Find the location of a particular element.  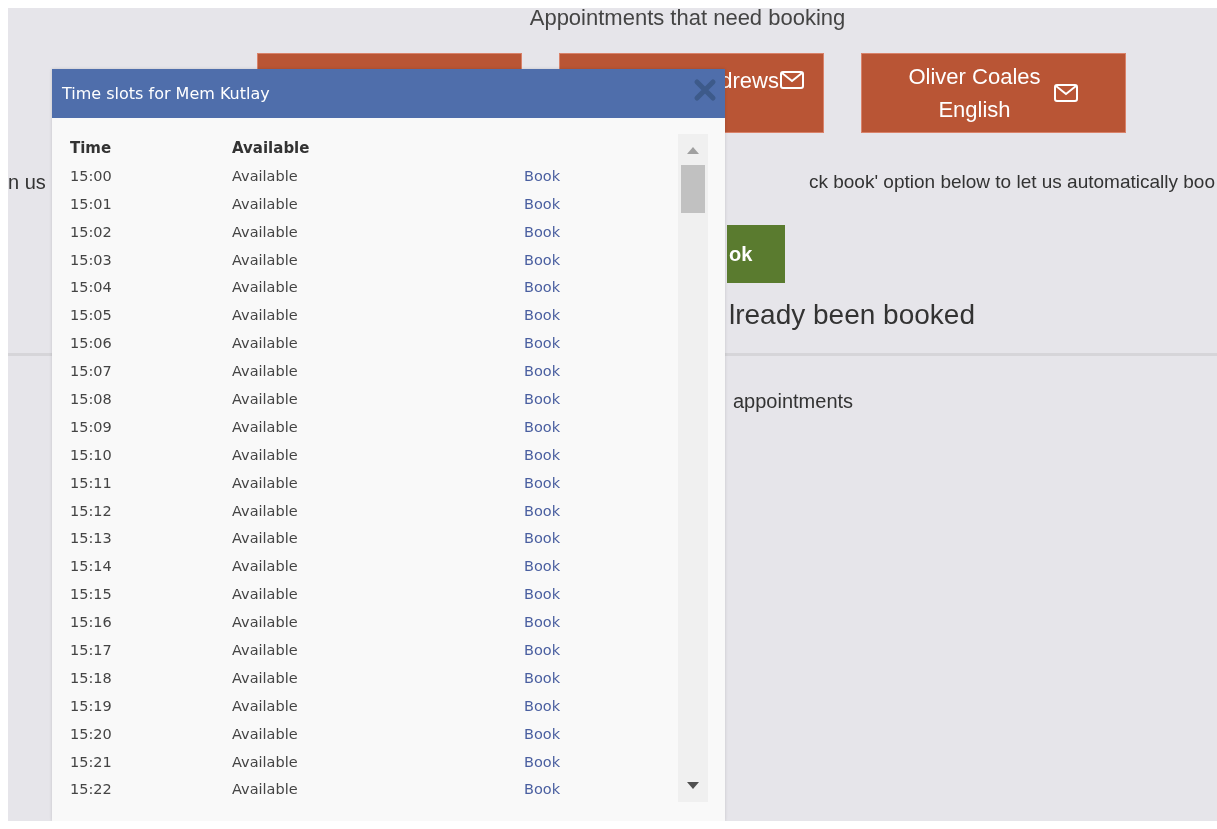

time-cell-text: 15:17 is located at coordinates (91, 649).